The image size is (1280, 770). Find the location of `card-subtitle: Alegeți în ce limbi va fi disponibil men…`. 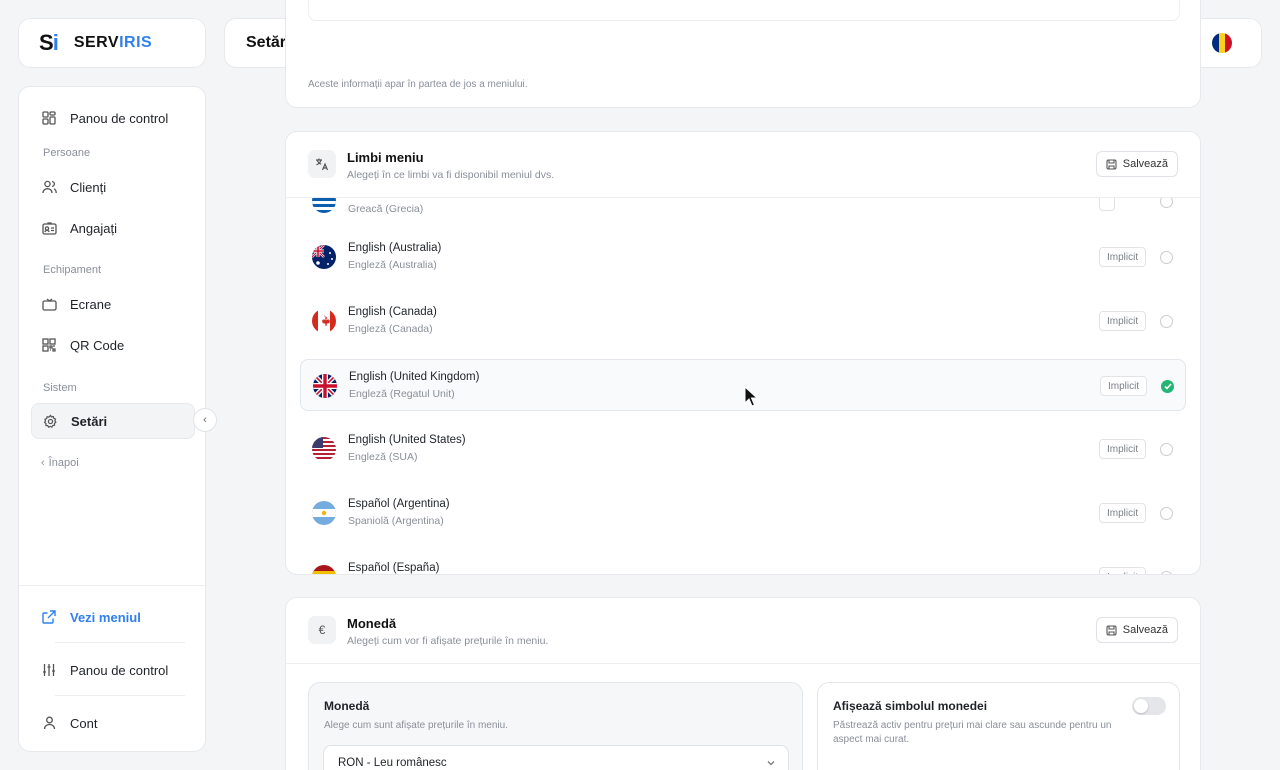

card-subtitle: Alegeți în ce limbi va fi disponibil men… is located at coordinates (451, 175).